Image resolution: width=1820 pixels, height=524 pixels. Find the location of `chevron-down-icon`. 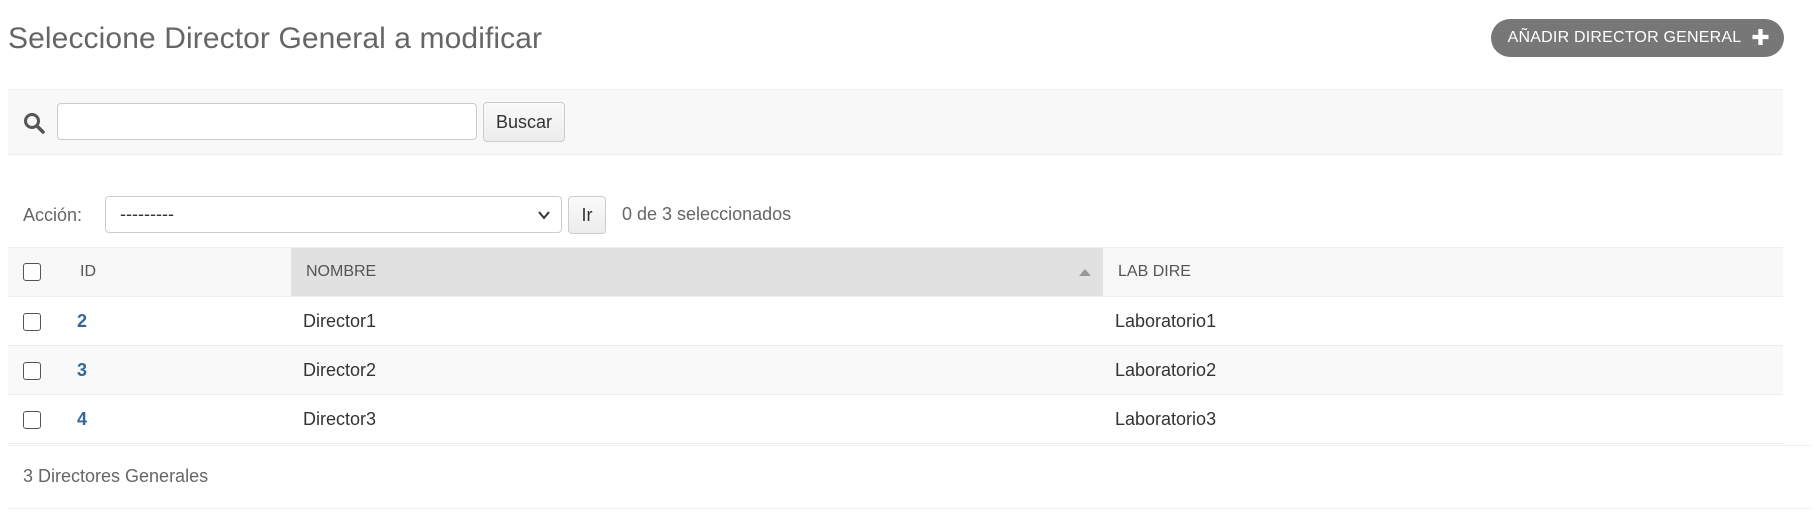

chevron-down-icon is located at coordinates (544, 215).